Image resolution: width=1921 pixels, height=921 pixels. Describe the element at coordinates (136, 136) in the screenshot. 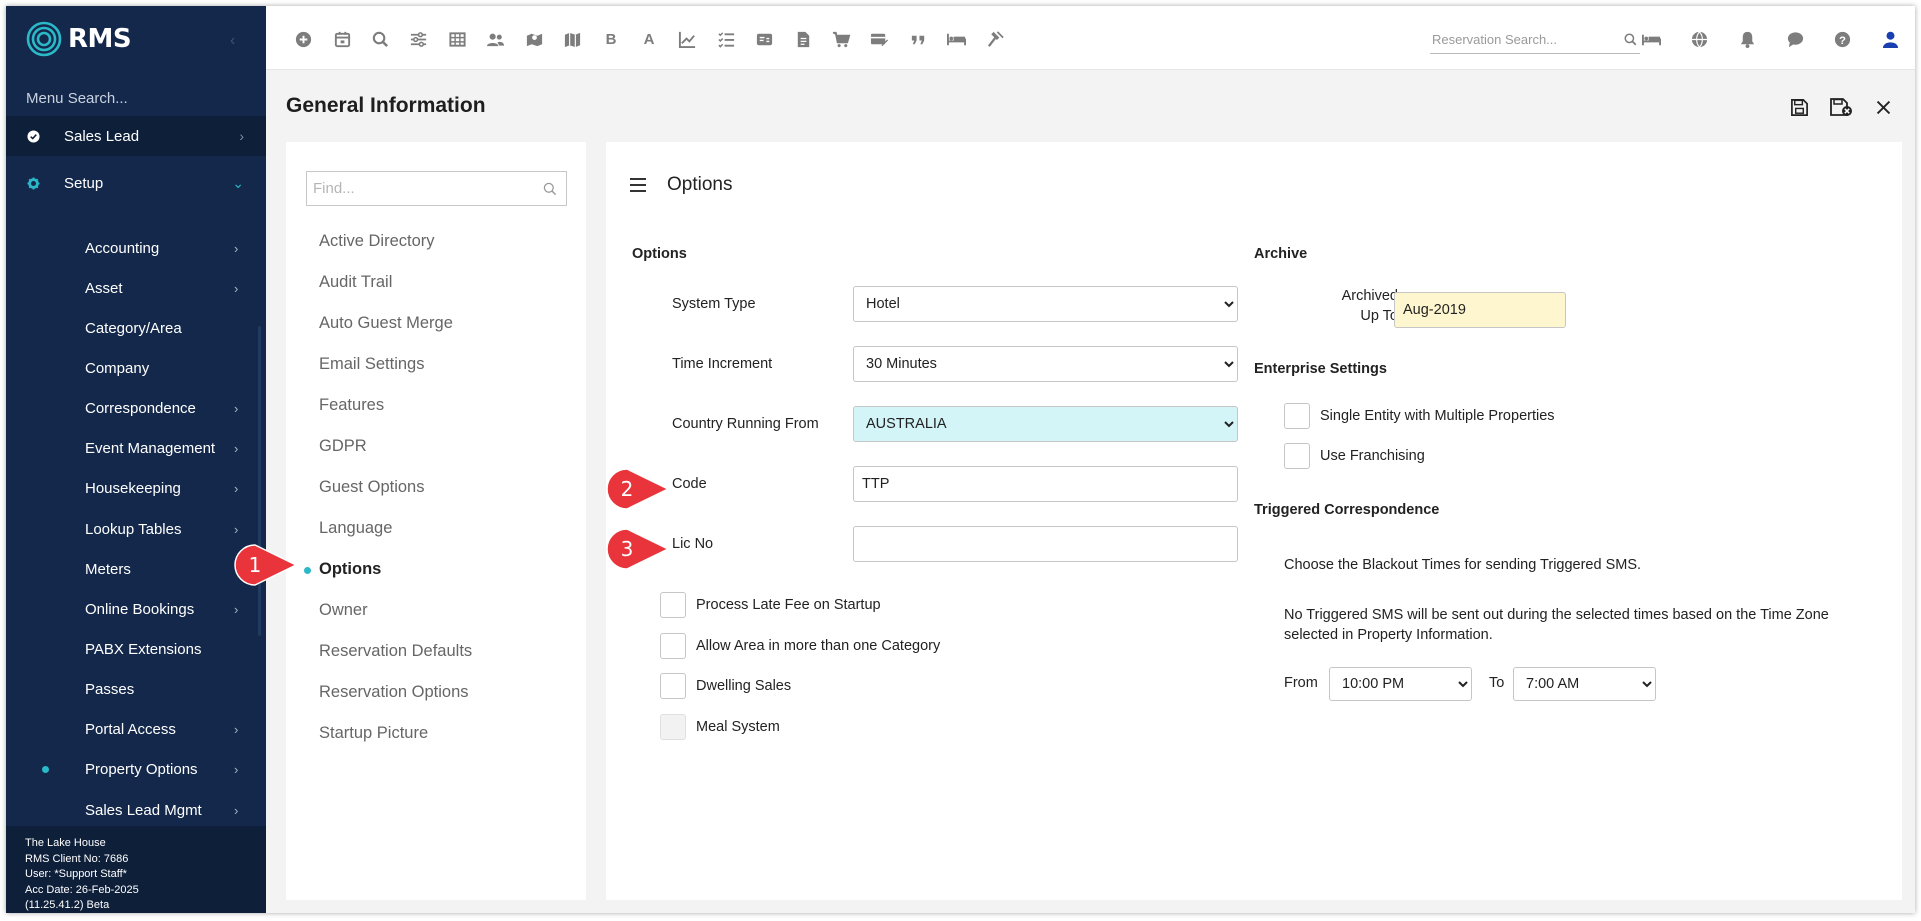

I see `sidebar-item-sales-lead: Sales Lead ›` at that location.